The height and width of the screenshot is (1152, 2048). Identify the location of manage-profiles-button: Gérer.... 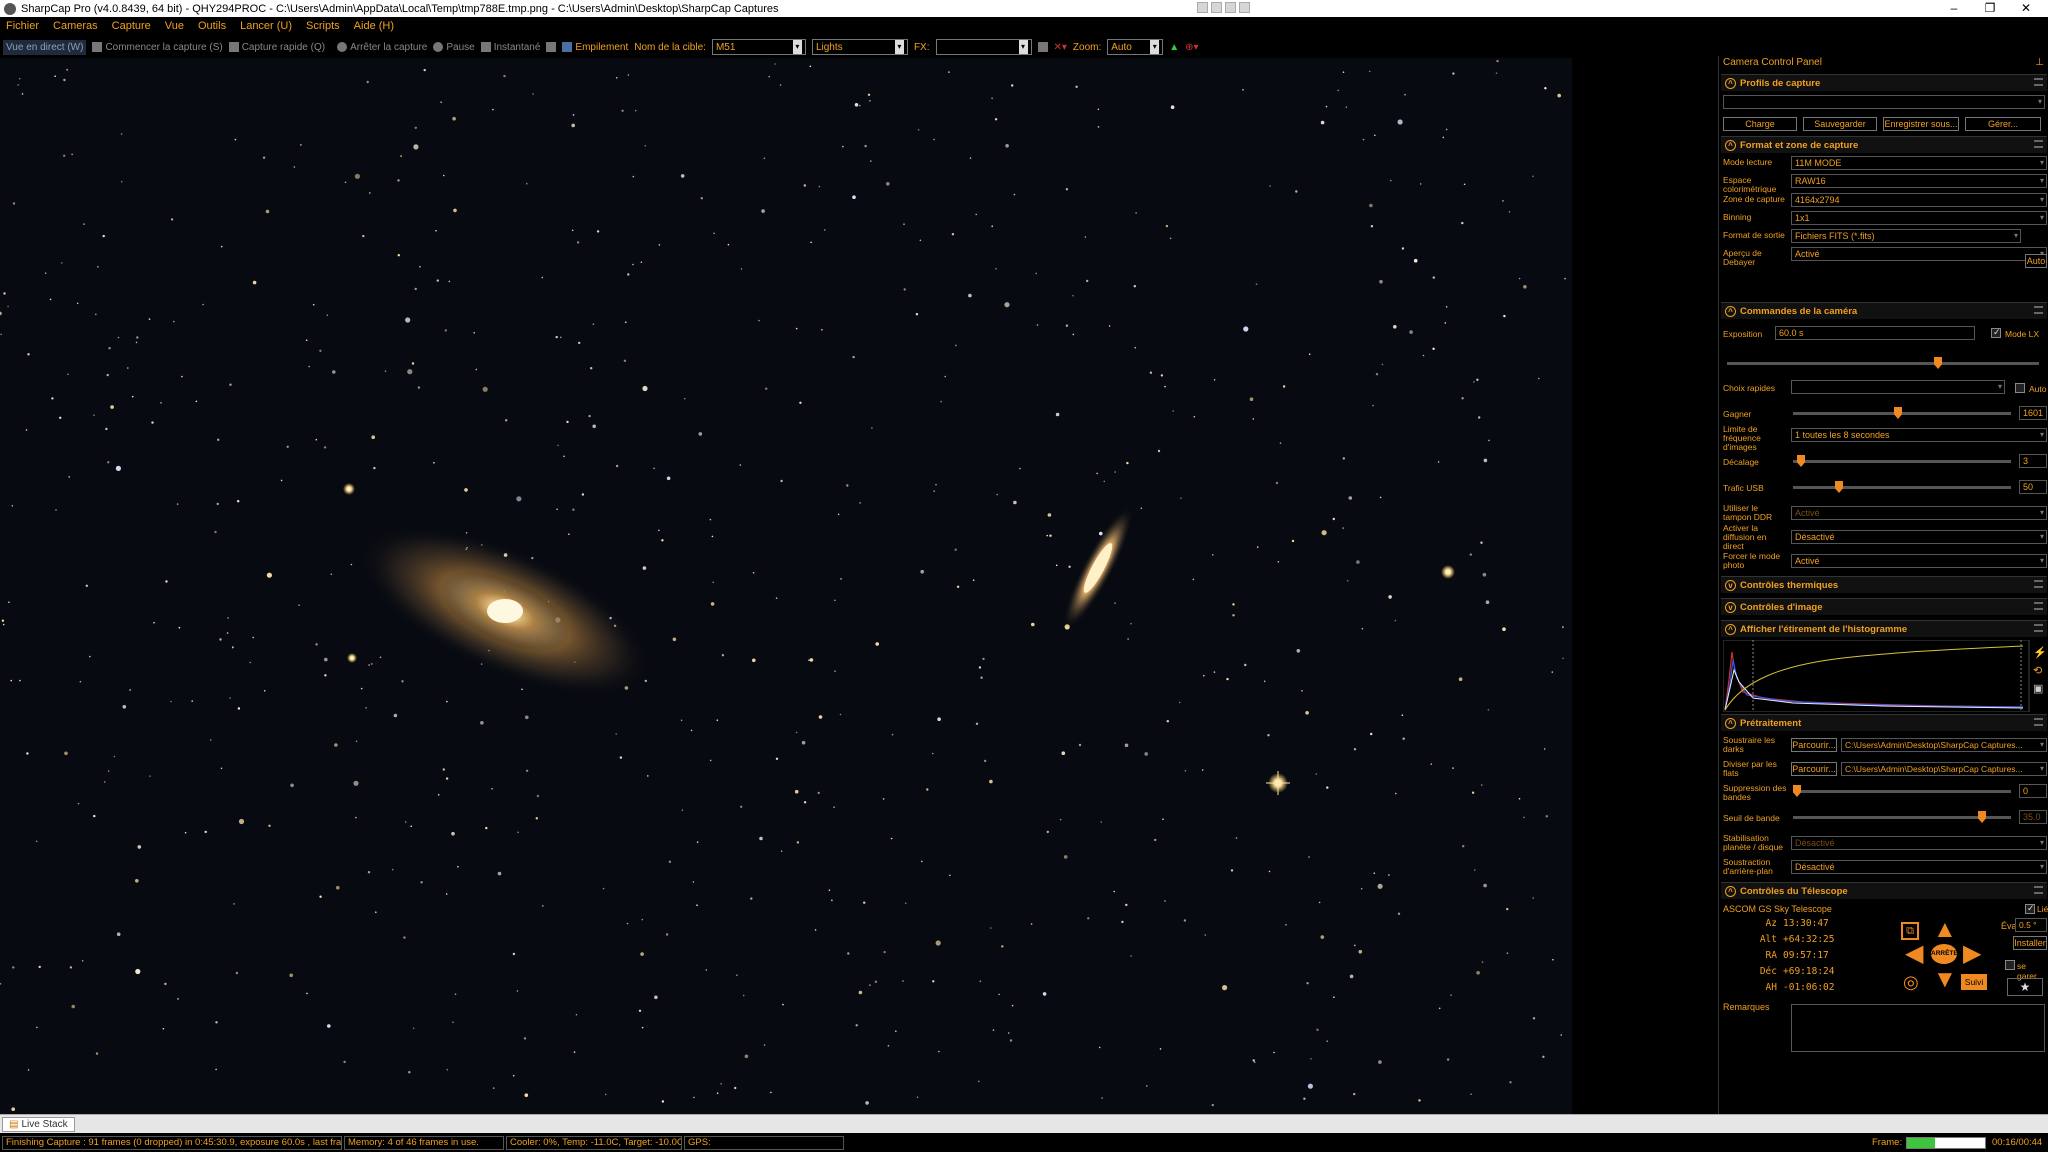
(2003, 124).